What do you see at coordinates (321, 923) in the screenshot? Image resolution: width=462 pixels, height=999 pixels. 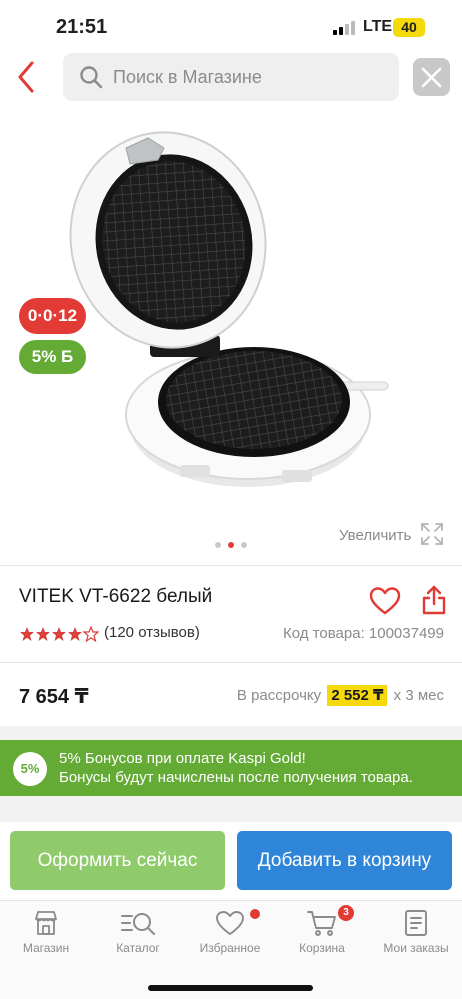 I see `cart-icon` at bounding box center [321, 923].